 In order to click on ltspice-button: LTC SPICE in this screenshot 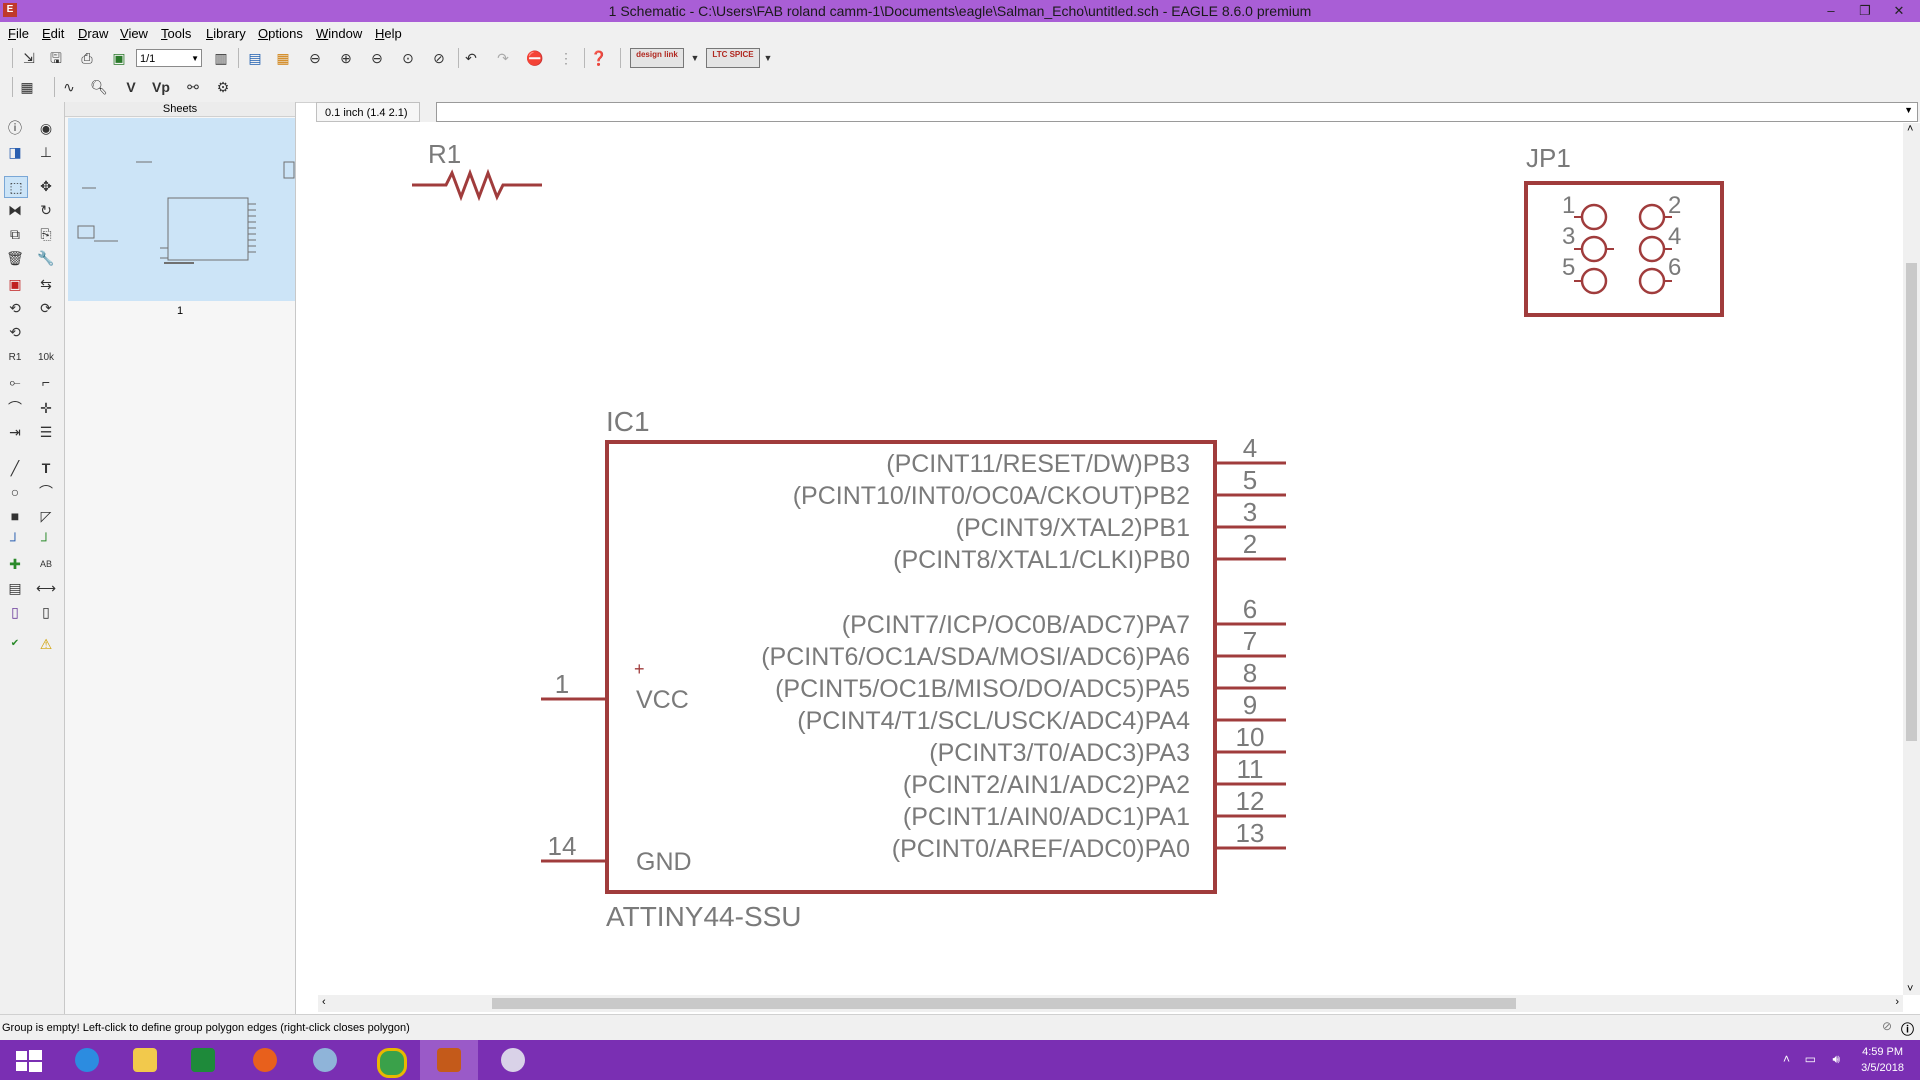, I will do `click(733, 58)`.